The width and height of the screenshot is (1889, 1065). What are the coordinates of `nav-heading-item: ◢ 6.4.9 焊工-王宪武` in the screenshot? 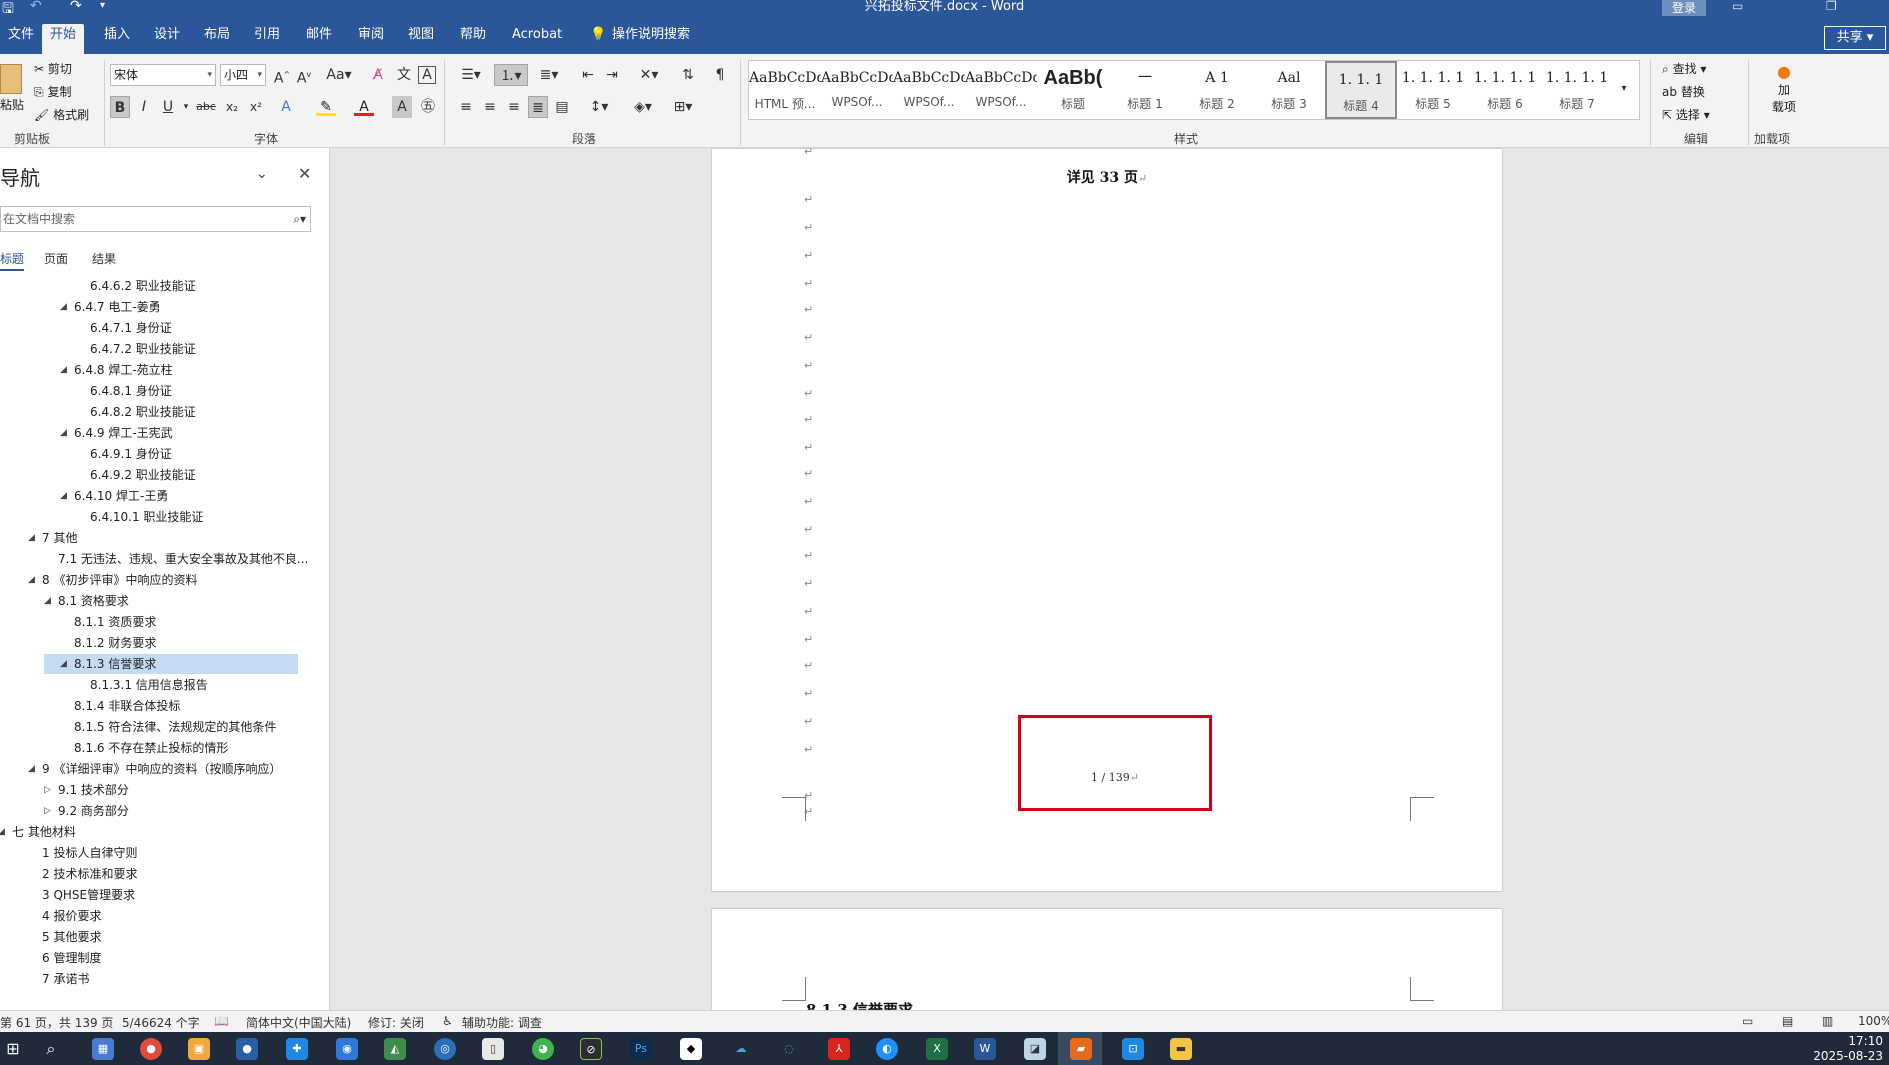 It's located at (171, 433).